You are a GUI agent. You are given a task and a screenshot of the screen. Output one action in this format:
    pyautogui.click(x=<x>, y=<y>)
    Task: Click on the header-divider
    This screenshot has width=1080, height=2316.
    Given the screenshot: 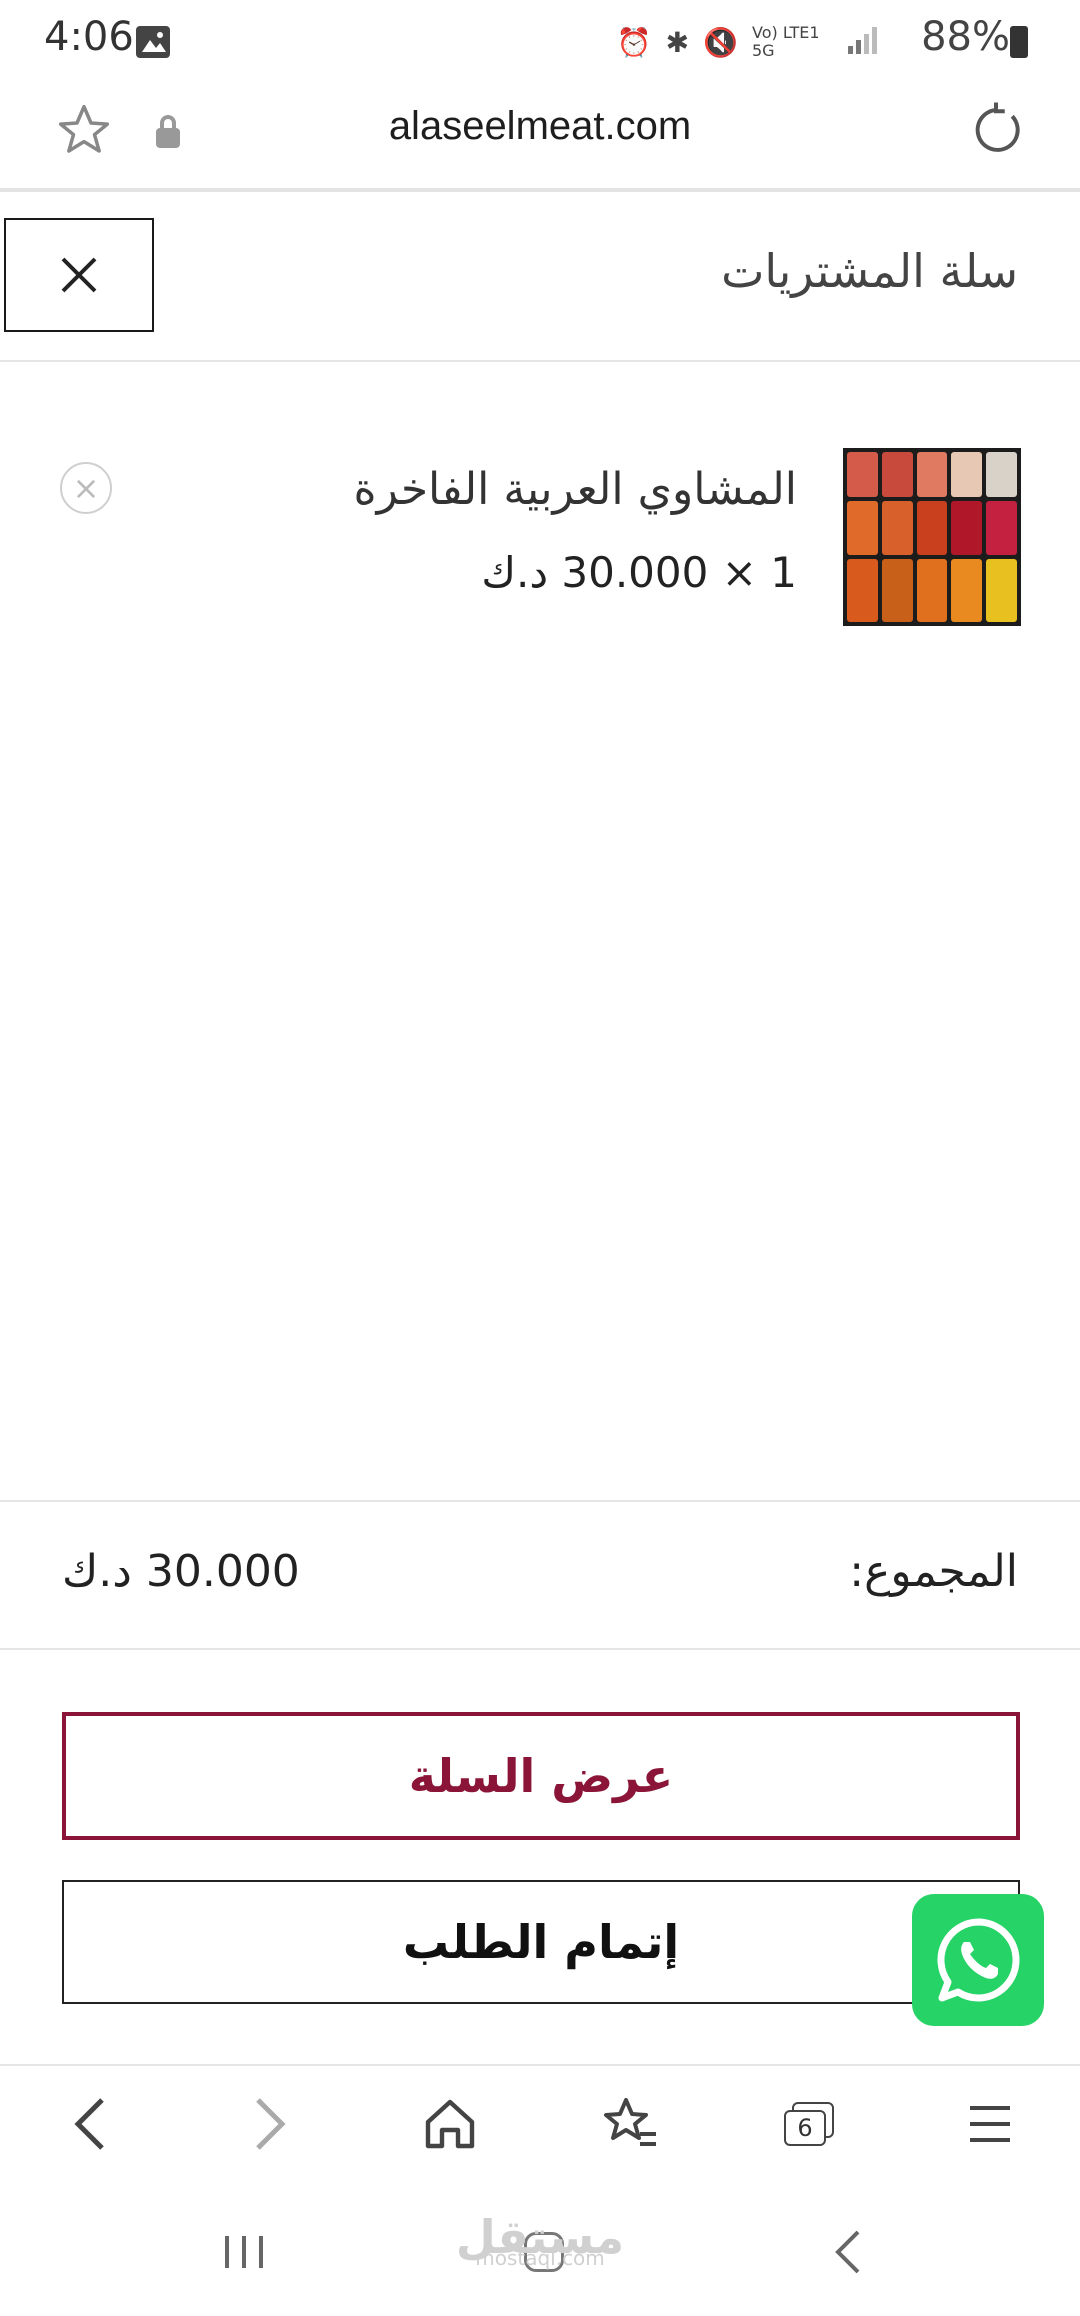 What is the action you would take?
    pyautogui.click(x=540, y=361)
    